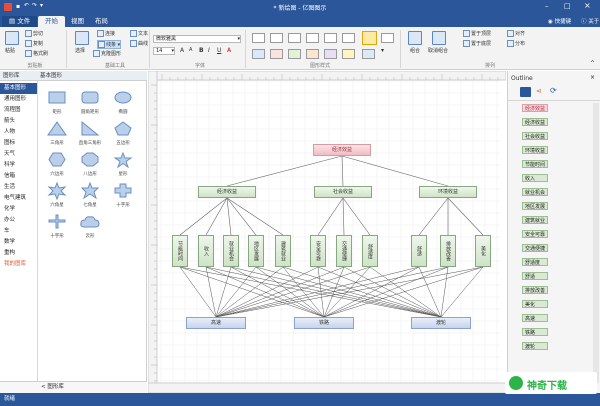 The width and height of the screenshot is (600, 406). I want to click on outline-item: 收入, so click(535, 178).